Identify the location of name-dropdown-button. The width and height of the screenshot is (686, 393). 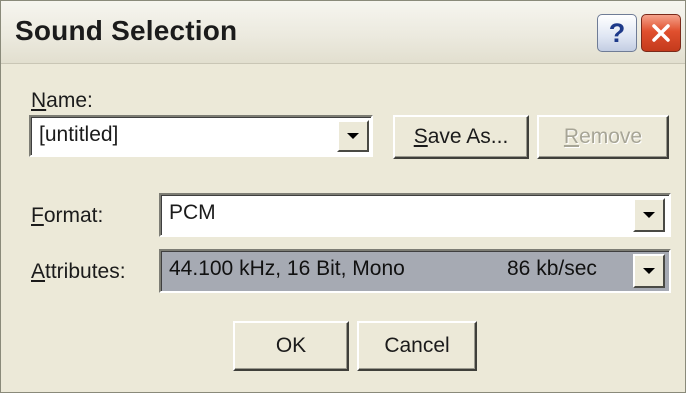
(353, 136).